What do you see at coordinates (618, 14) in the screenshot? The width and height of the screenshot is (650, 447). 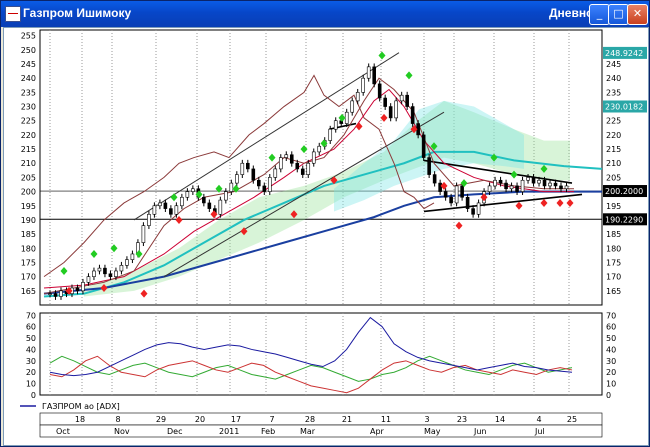 I see `maximize-button: □` at bounding box center [618, 14].